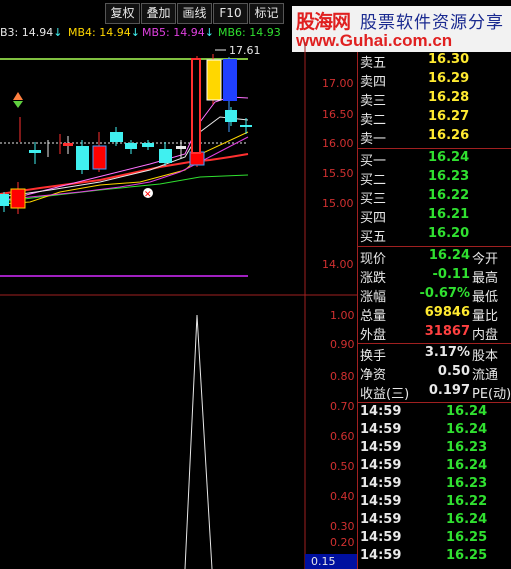  I want to click on fuquan-button: 复权, so click(122, 13).